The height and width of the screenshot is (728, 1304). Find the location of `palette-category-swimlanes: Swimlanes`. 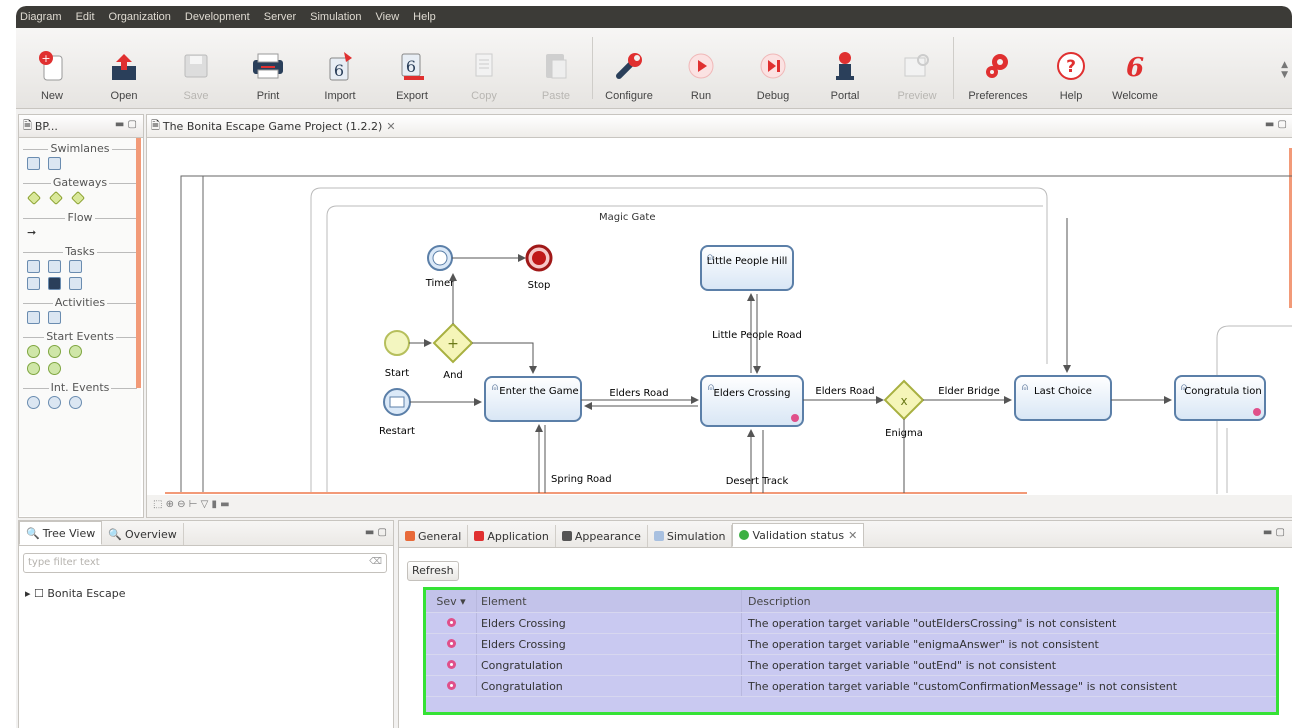

palette-category-swimlanes: Swimlanes is located at coordinates (80, 148).